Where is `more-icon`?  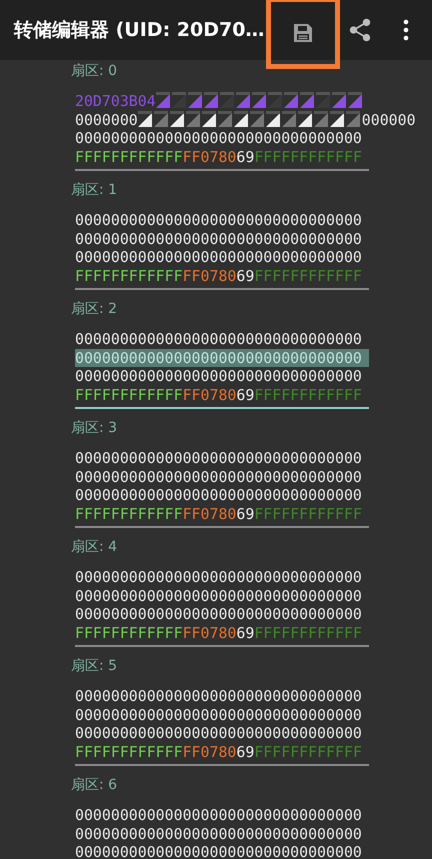 more-icon is located at coordinates (406, 30).